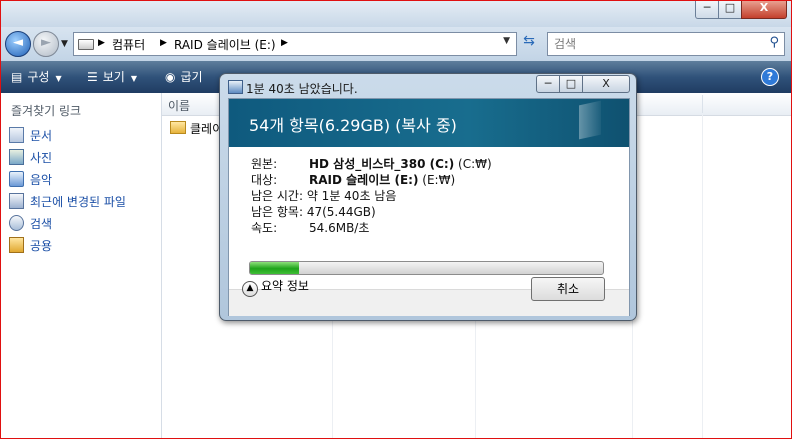  What do you see at coordinates (92, 77) in the screenshot?
I see `views-icon: ☰` at bounding box center [92, 77].